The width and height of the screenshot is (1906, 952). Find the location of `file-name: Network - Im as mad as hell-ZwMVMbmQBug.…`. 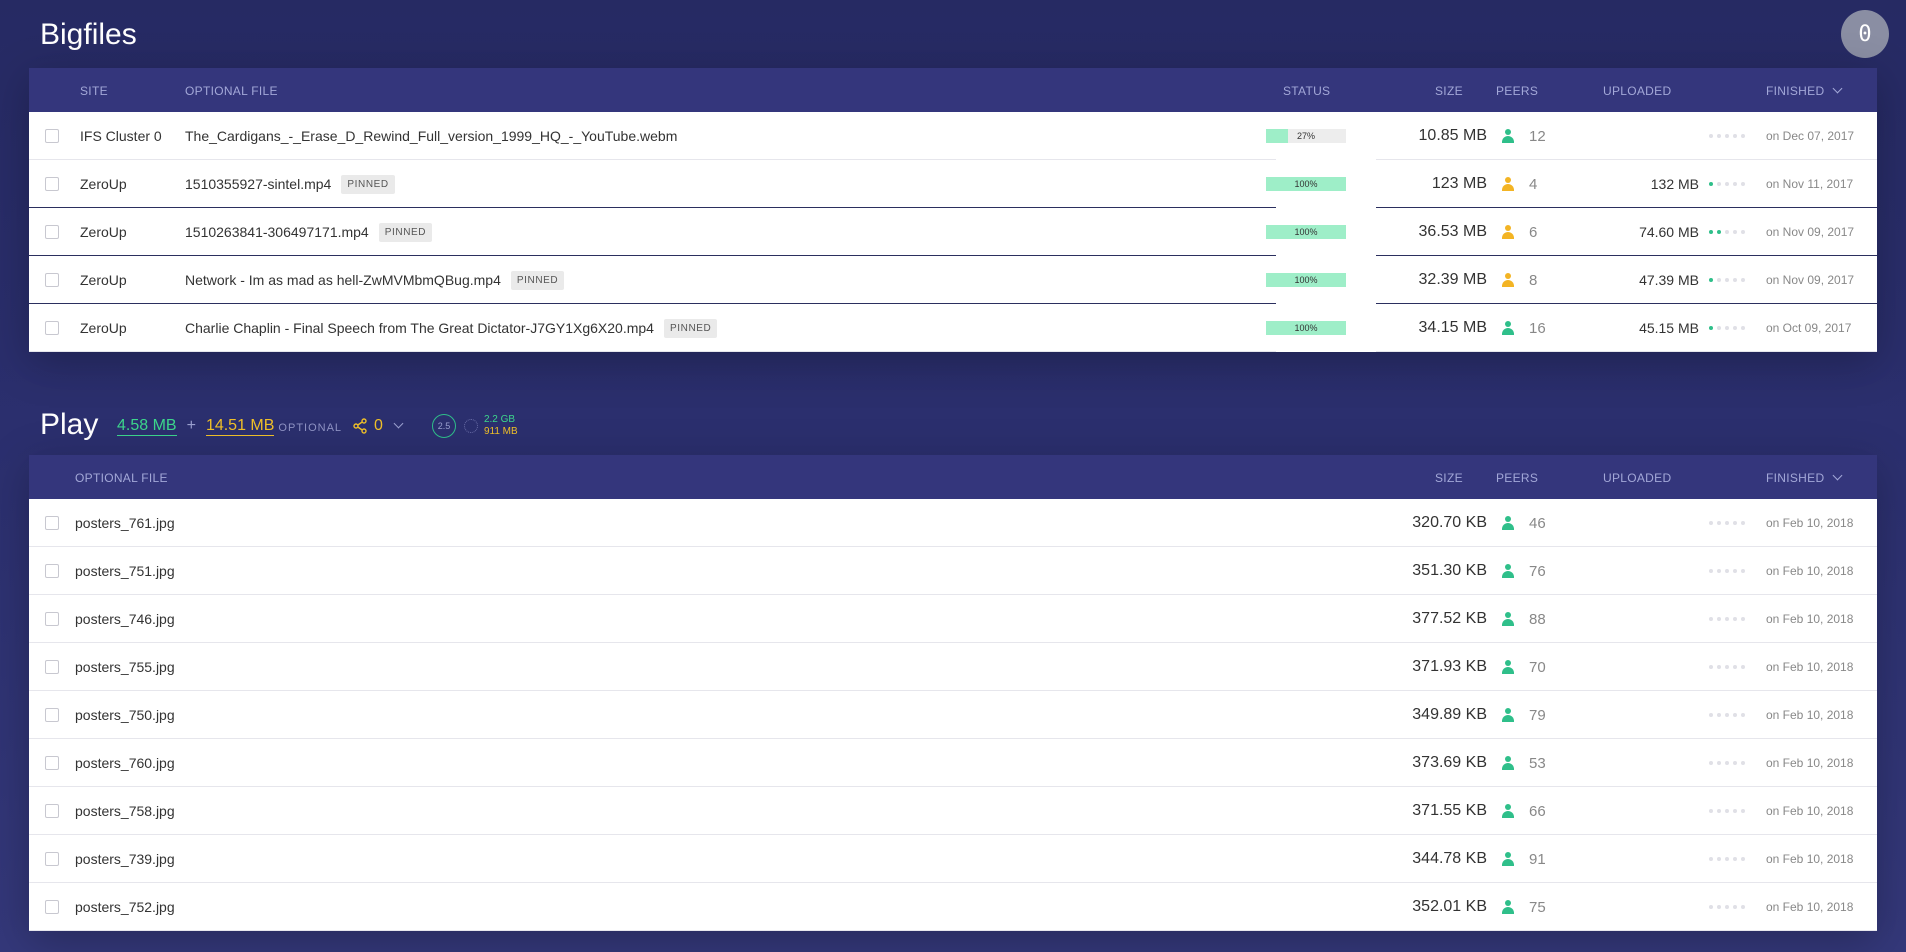

file-name: Network - Im as mad as hell-ZwMVMbmQBug.… is located at coordinates (343, 280).